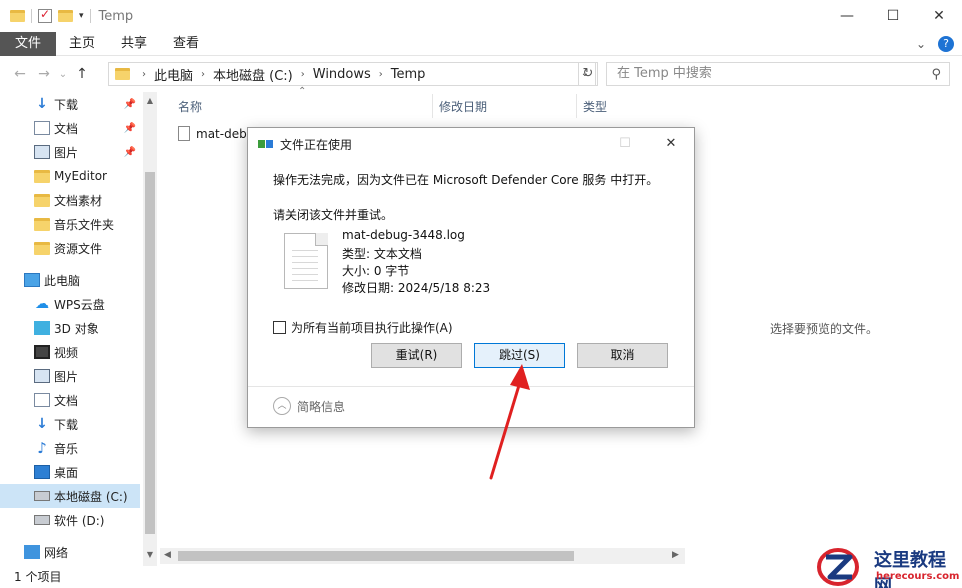  What do you see at coordinates (824, 329) in the screenshot?
I see `preview-pane-text: 选择要预览的文件。` at bounding box center [824, 329].